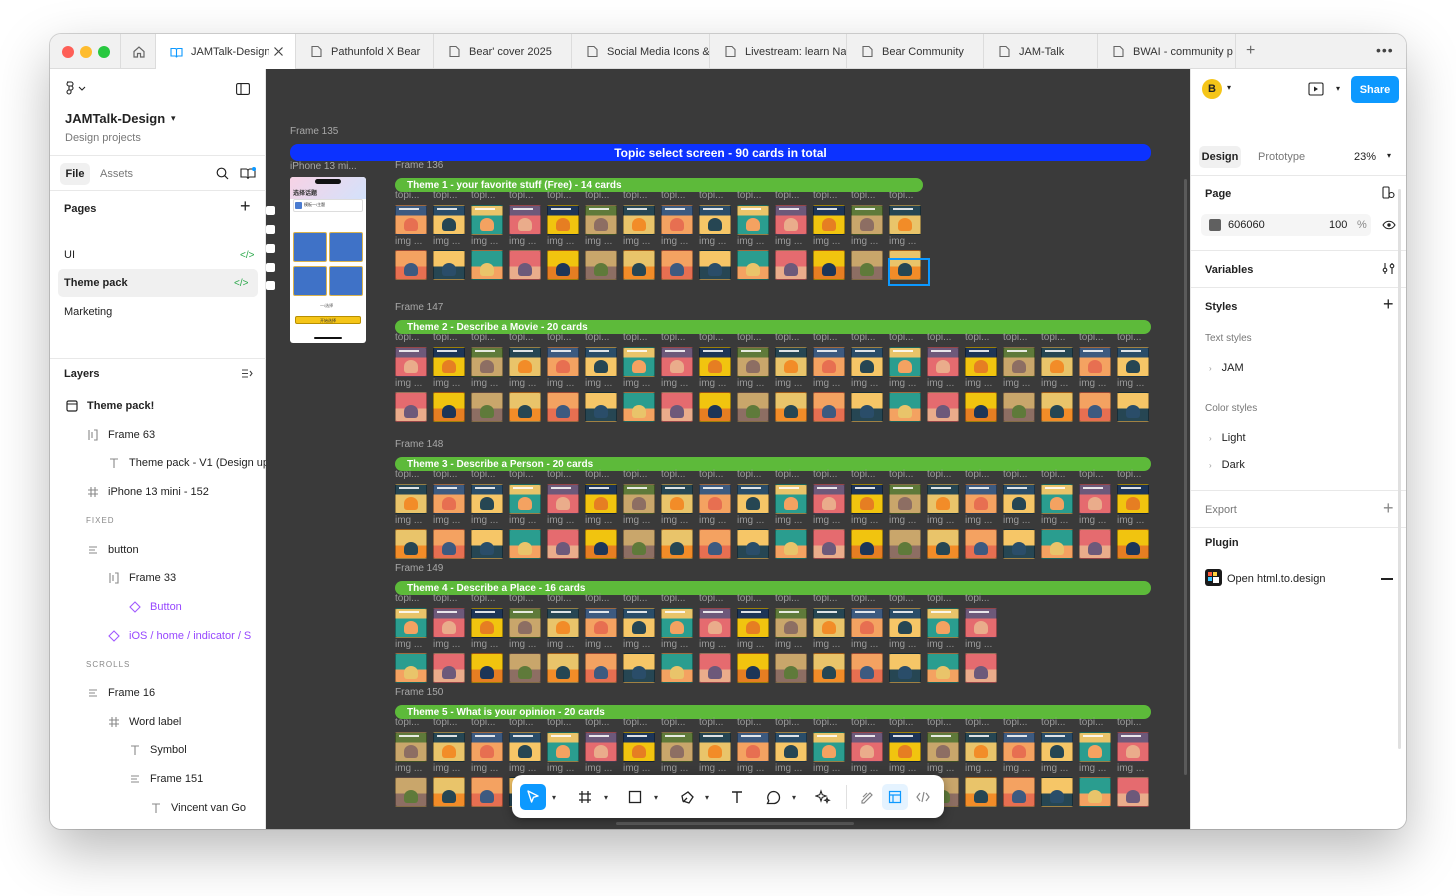 The image size is (1456, 896). I want to click on layer-item: 梵高, so click(158, 826).